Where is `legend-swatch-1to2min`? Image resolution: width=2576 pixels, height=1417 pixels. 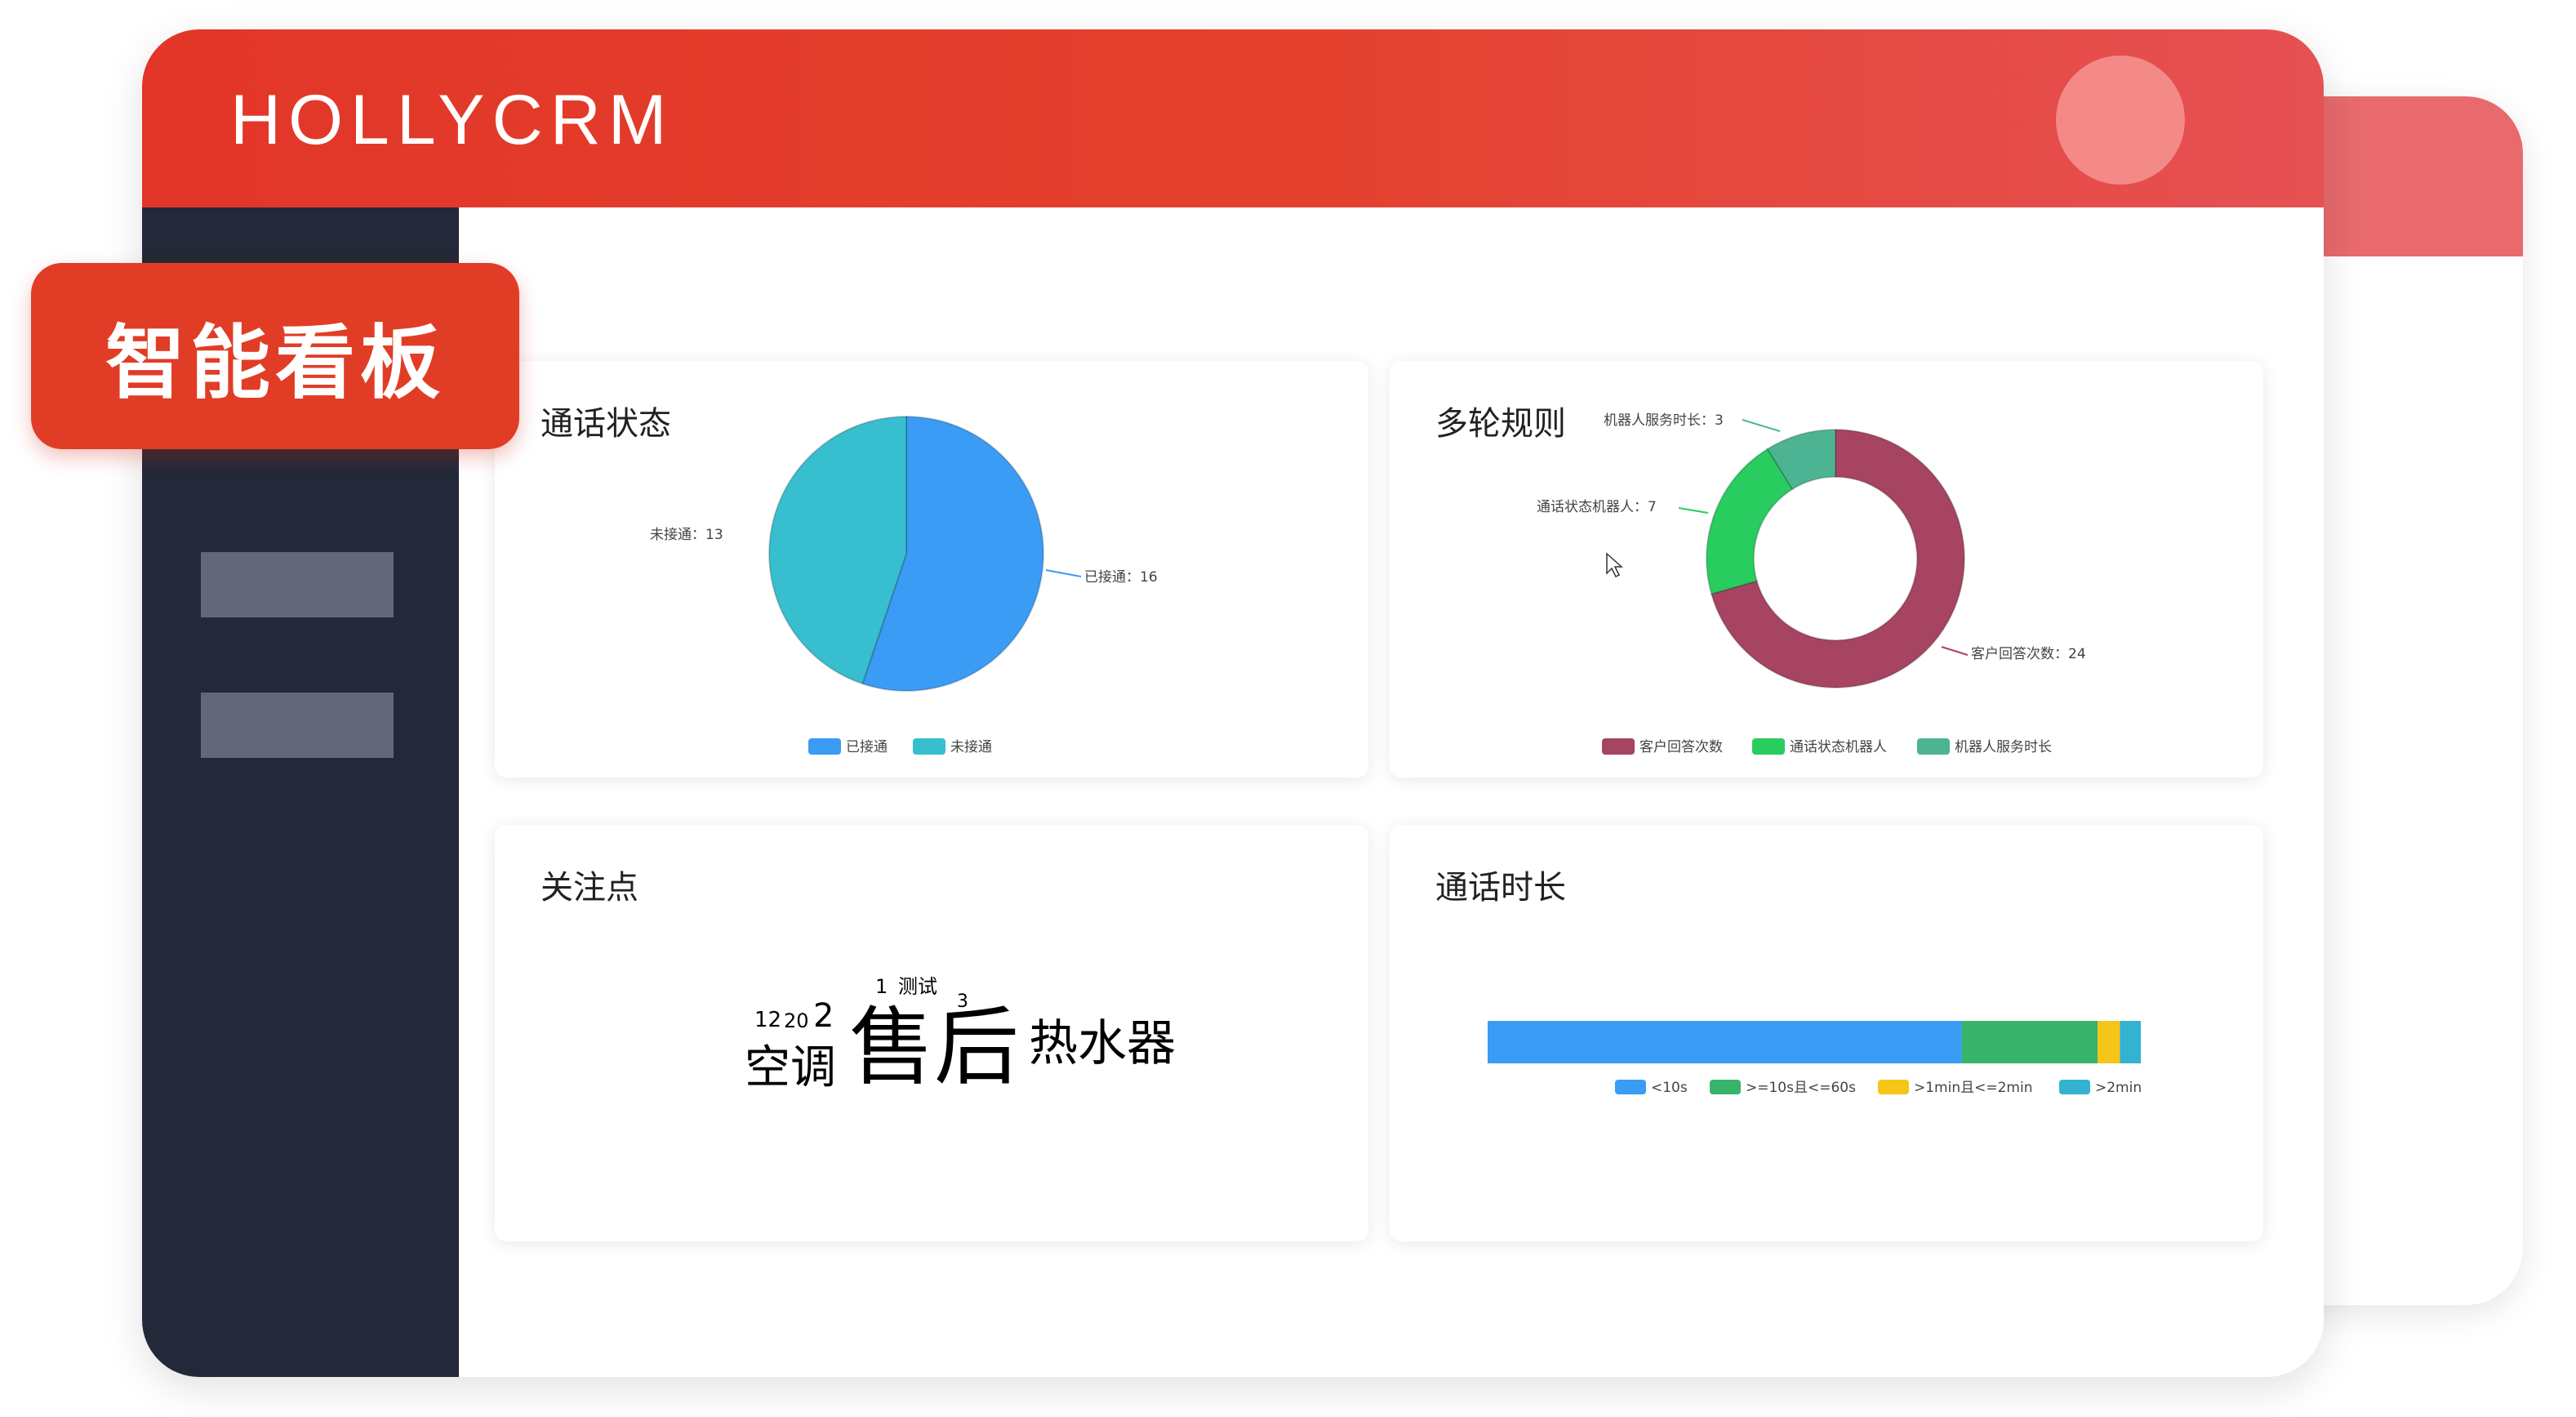
legend-swatch-1to2min is located at coordinates (1893, 1087).